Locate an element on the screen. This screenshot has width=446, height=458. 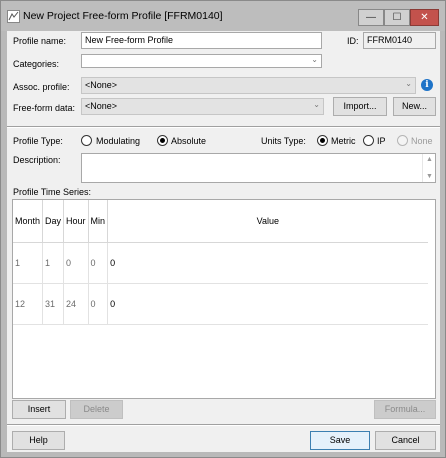
assoc-profile-combo: <None> ⌄ is located at coordinates (248, 85).